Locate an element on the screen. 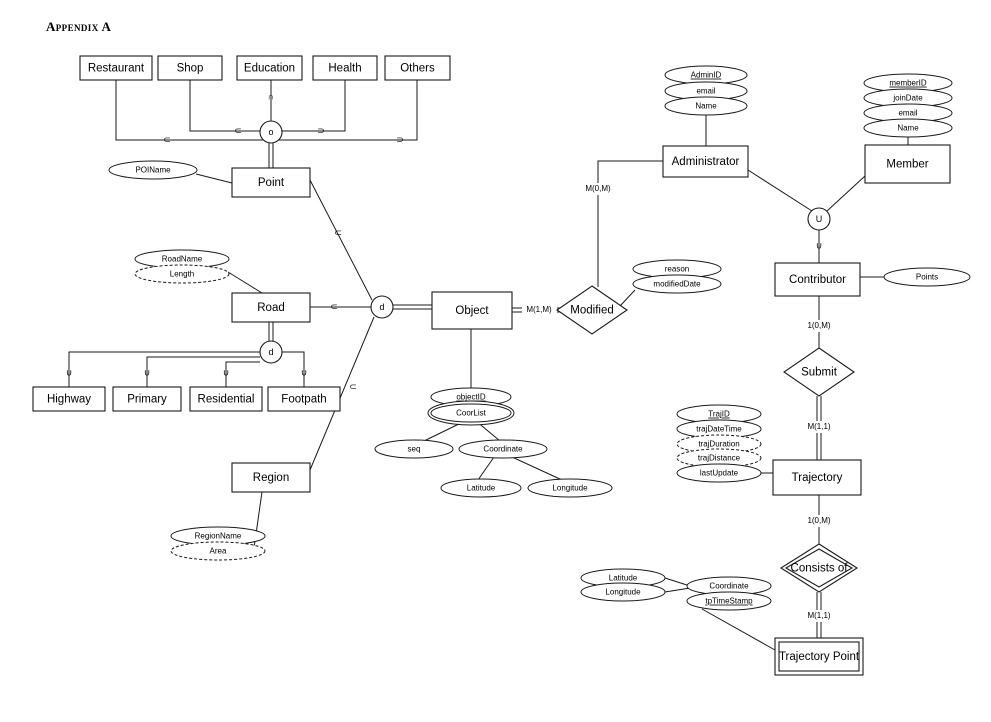 The image size is (991, 722). attribute-member-name: Name is located at coordinates (908, 128).